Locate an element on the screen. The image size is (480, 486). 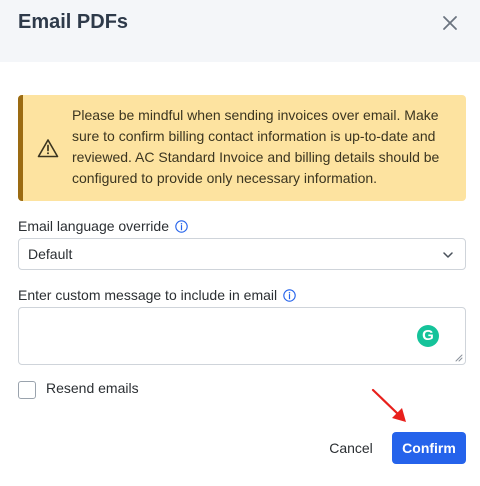
resize-handle-icon is located at coordinates (458, 357).